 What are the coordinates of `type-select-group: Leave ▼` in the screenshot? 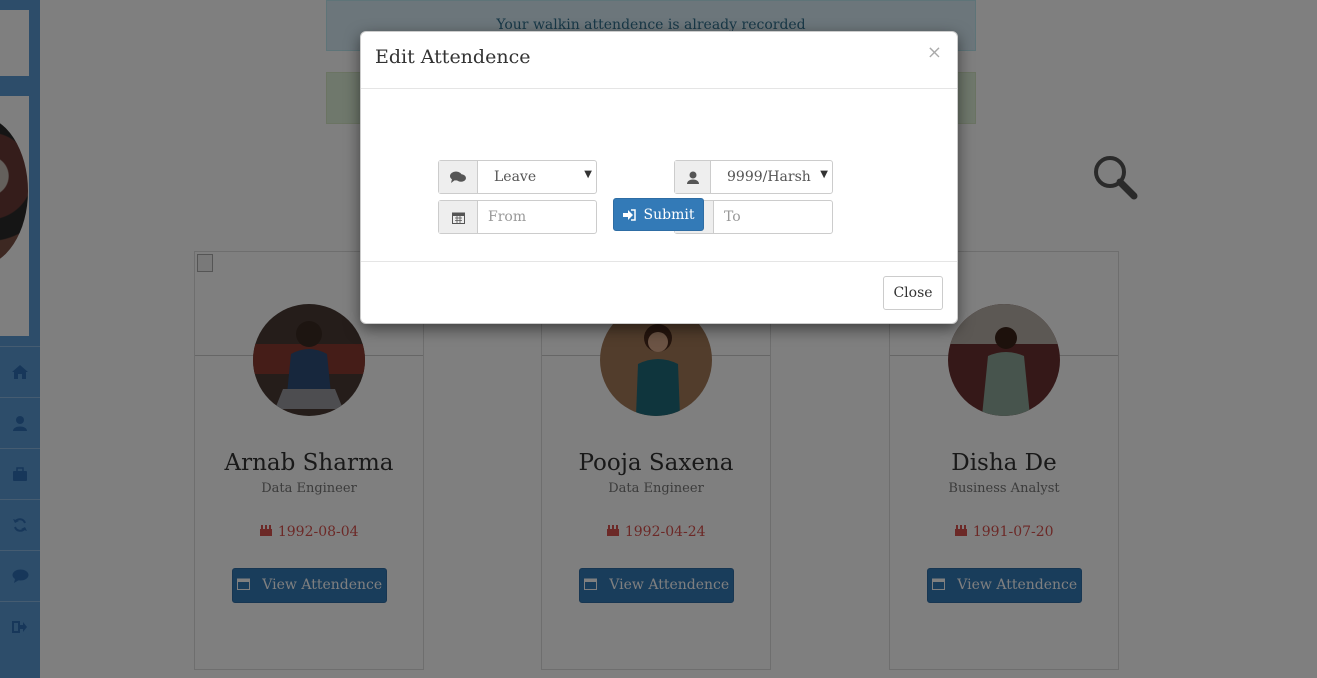 It's located at (517, 177).